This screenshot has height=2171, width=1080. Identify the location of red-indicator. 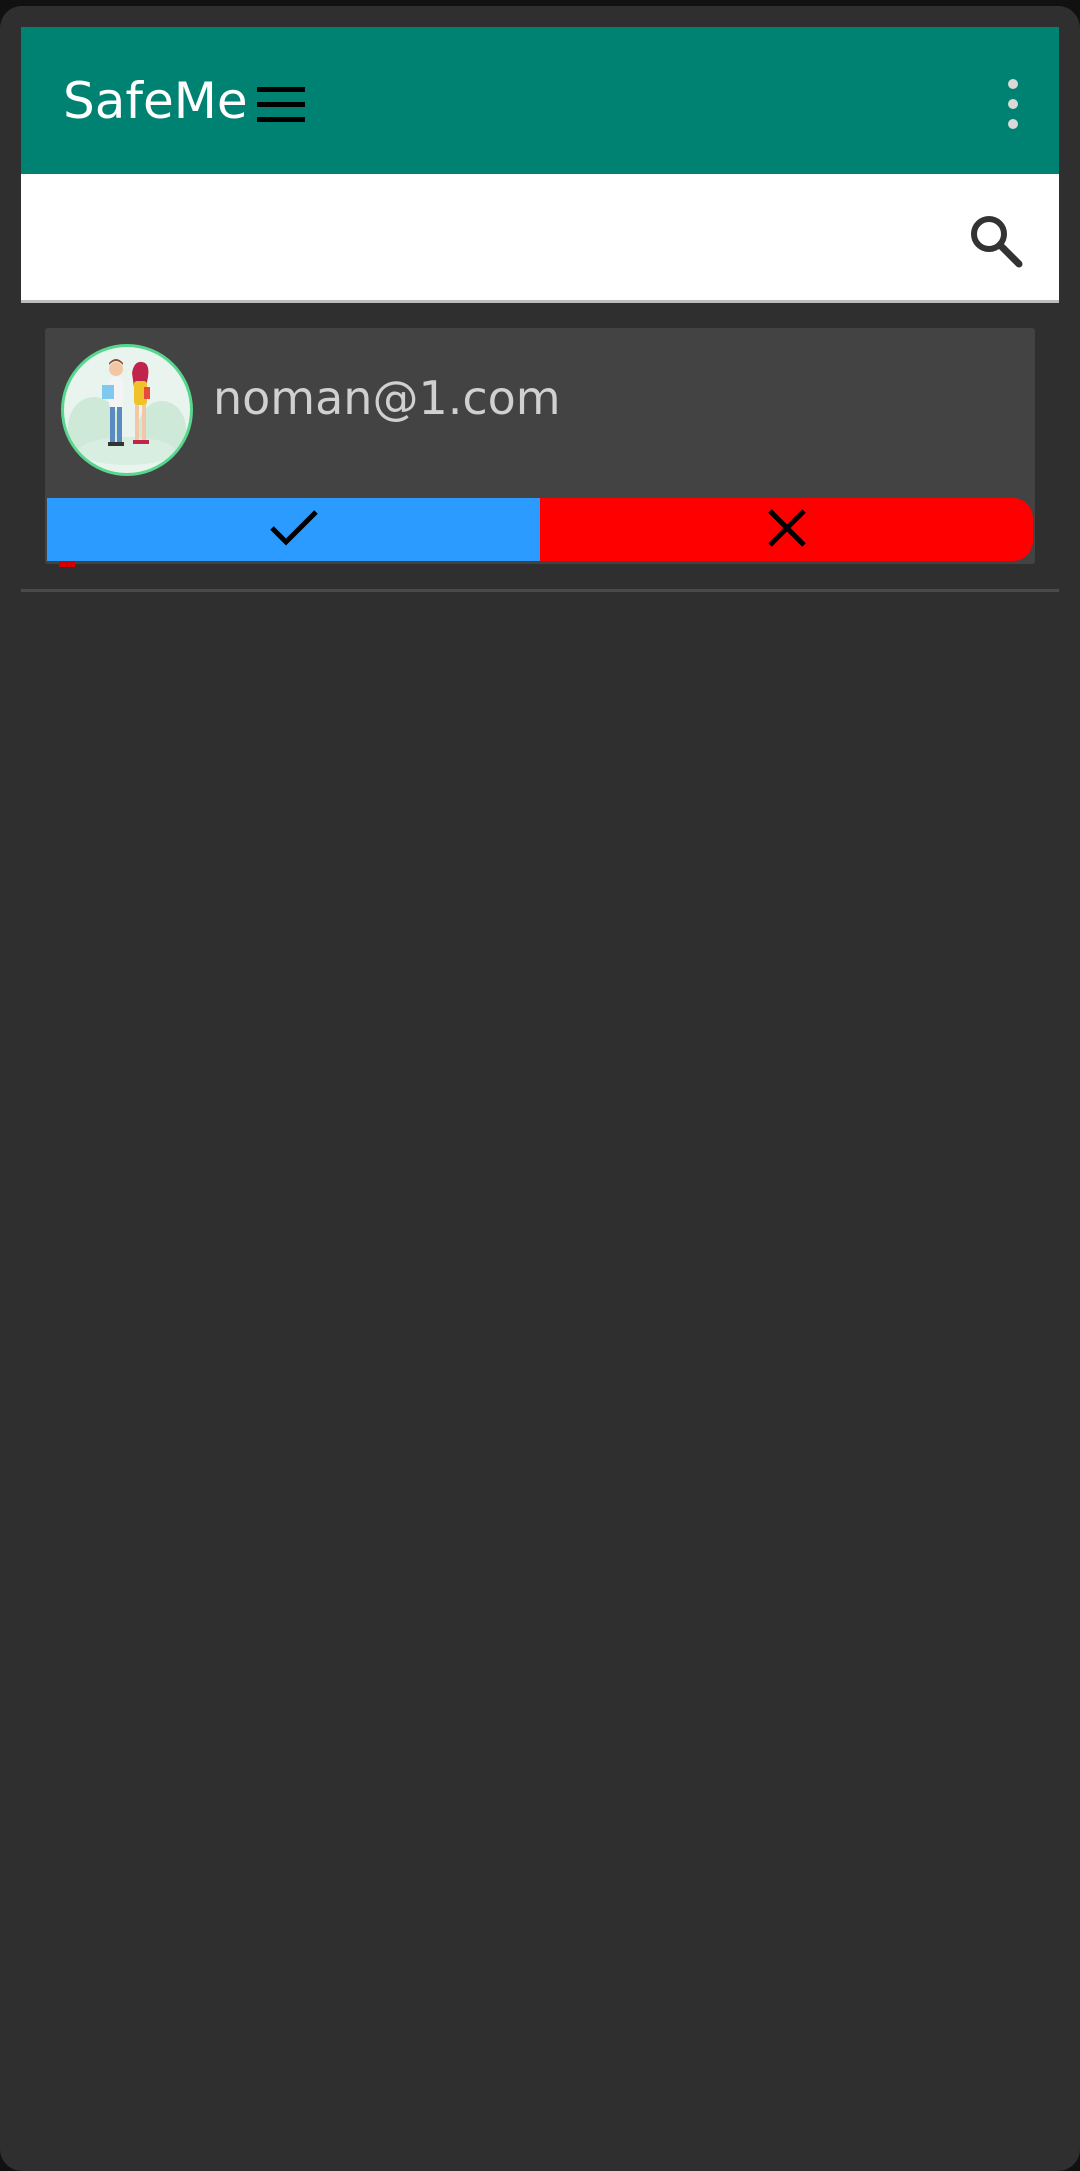
(67, 564).